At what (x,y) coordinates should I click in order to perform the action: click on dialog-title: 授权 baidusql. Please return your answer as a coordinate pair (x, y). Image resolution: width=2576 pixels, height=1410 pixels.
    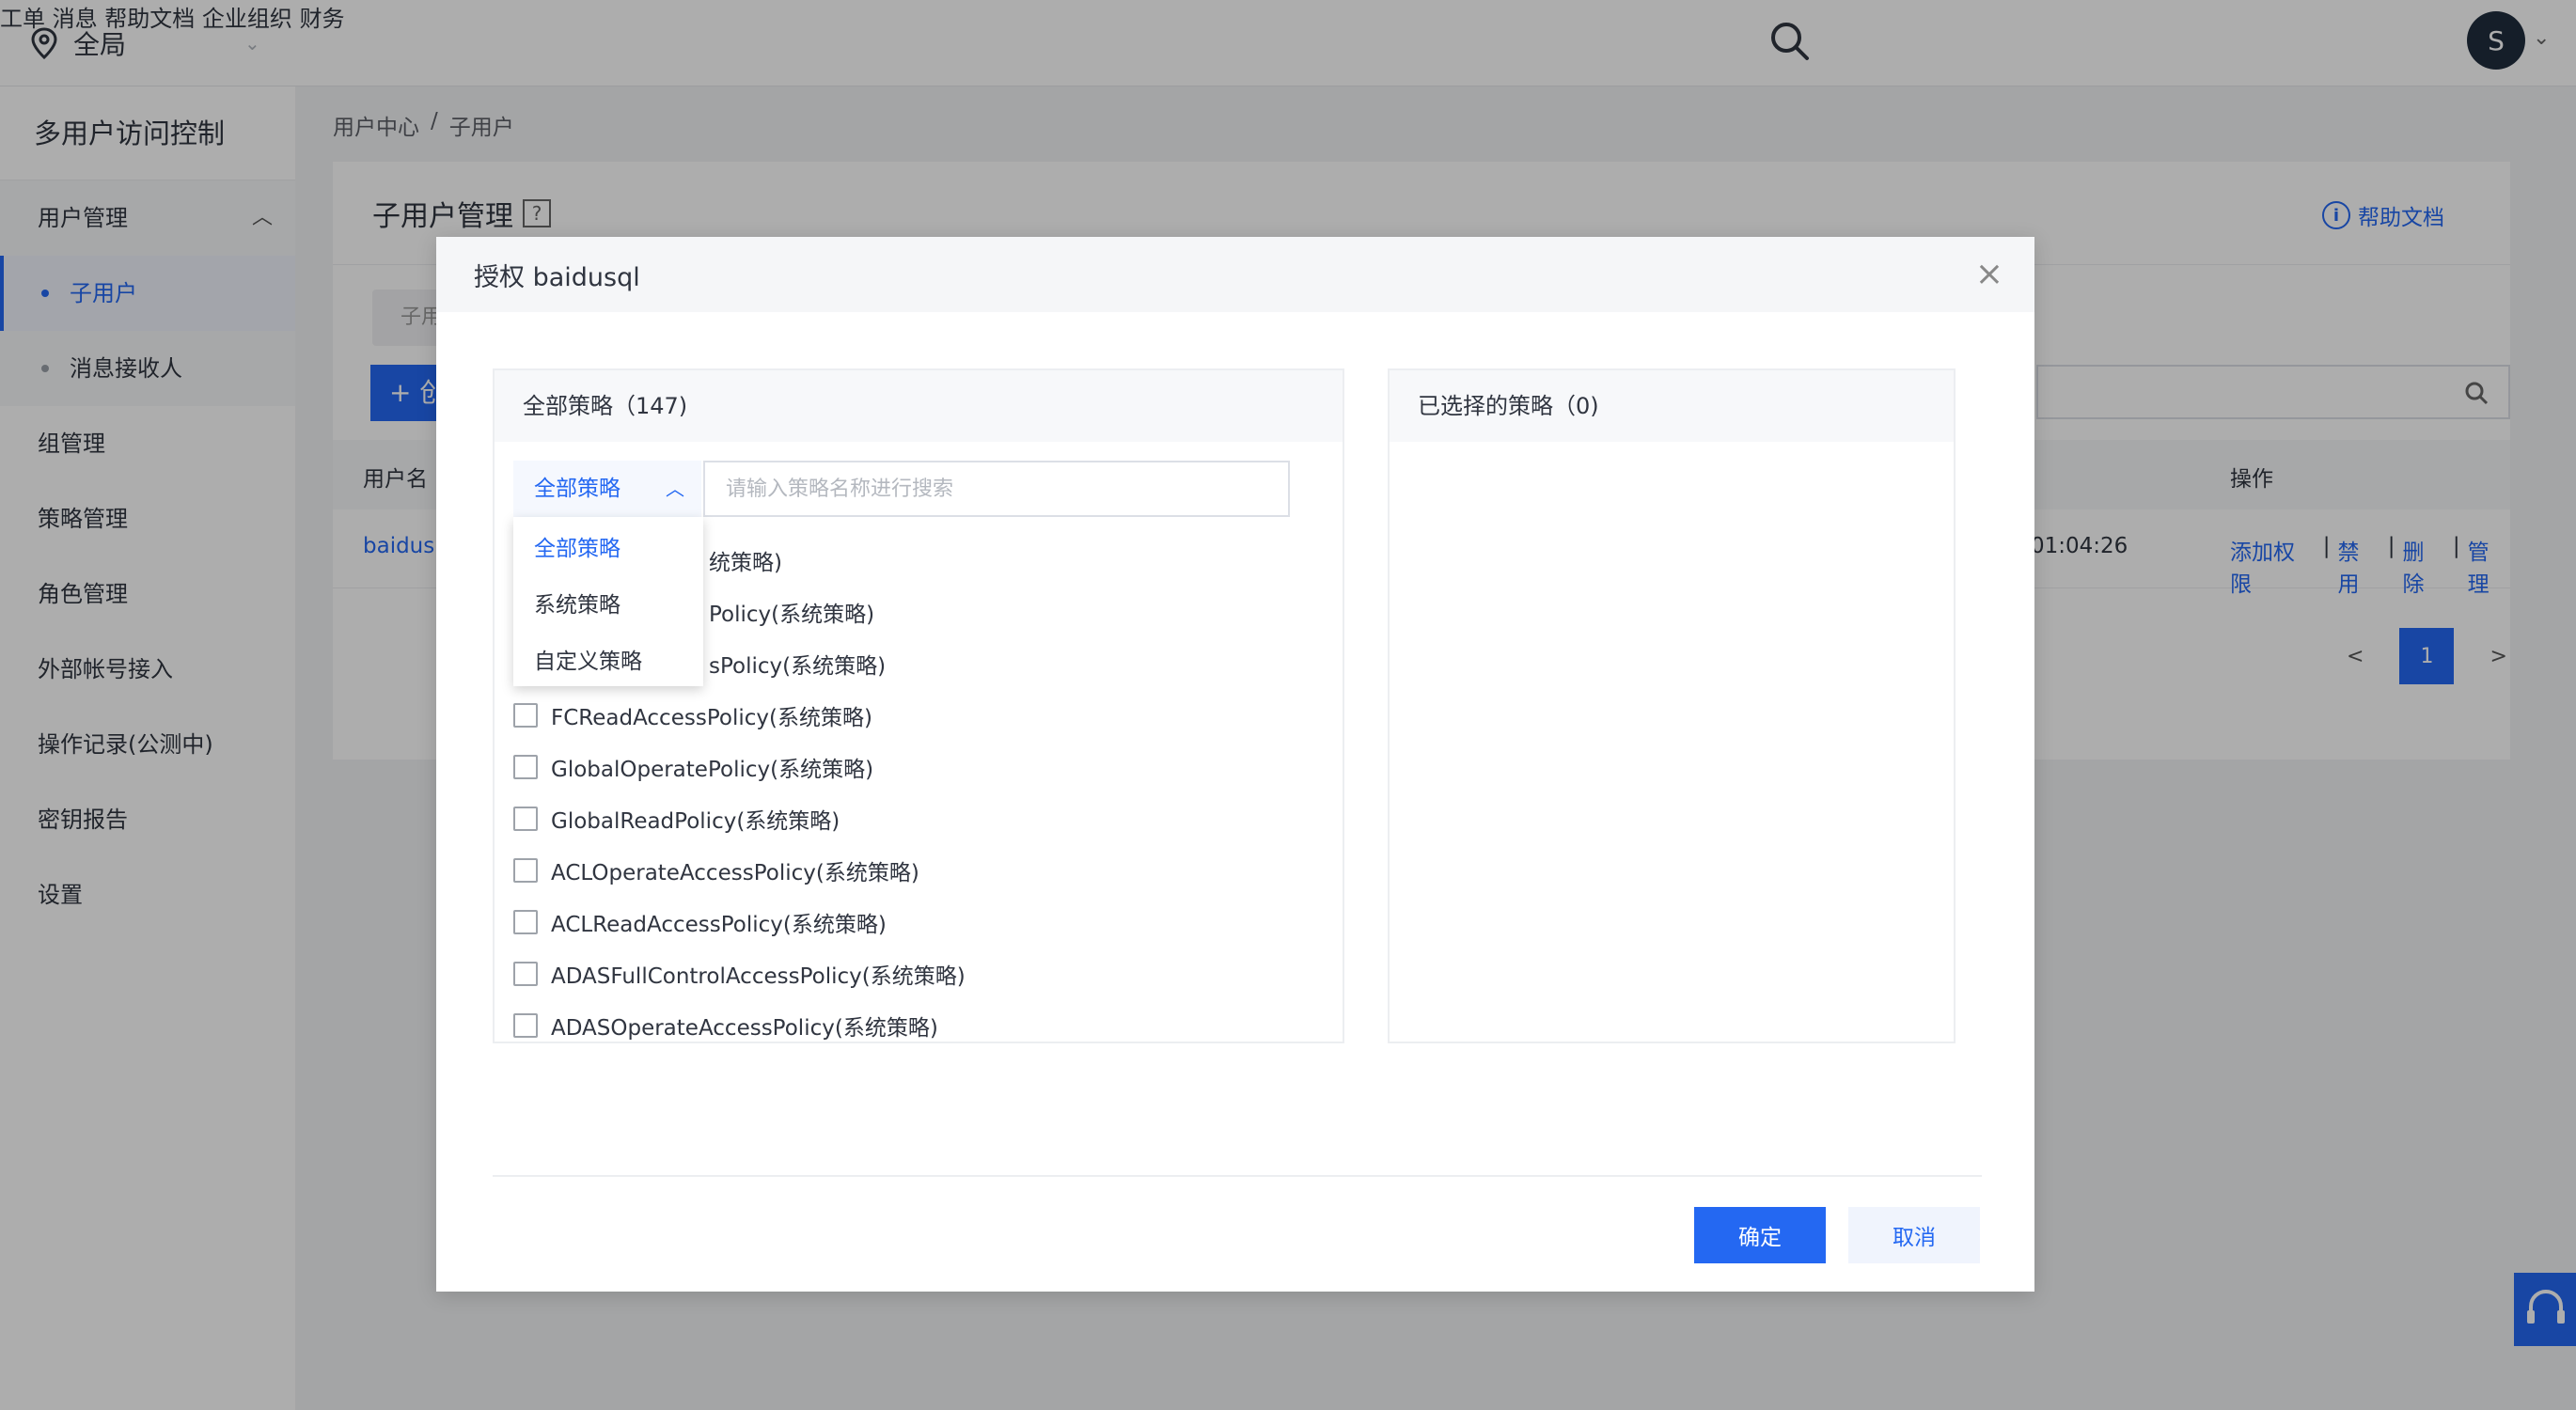
    Looking at the image, I should click on (557, 277).